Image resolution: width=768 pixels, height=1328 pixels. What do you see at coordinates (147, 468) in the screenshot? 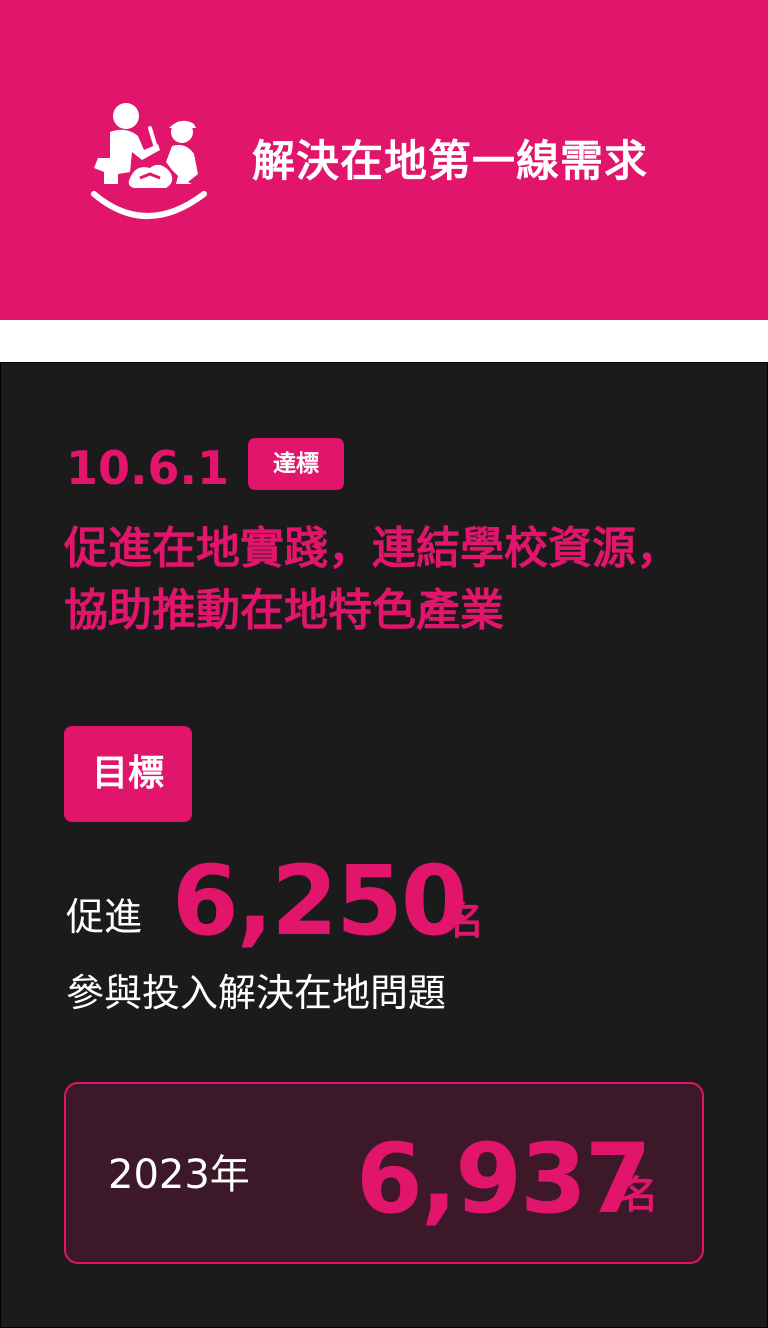
I see `goal-code: 10.6.1` at bounding box center [147, 468].